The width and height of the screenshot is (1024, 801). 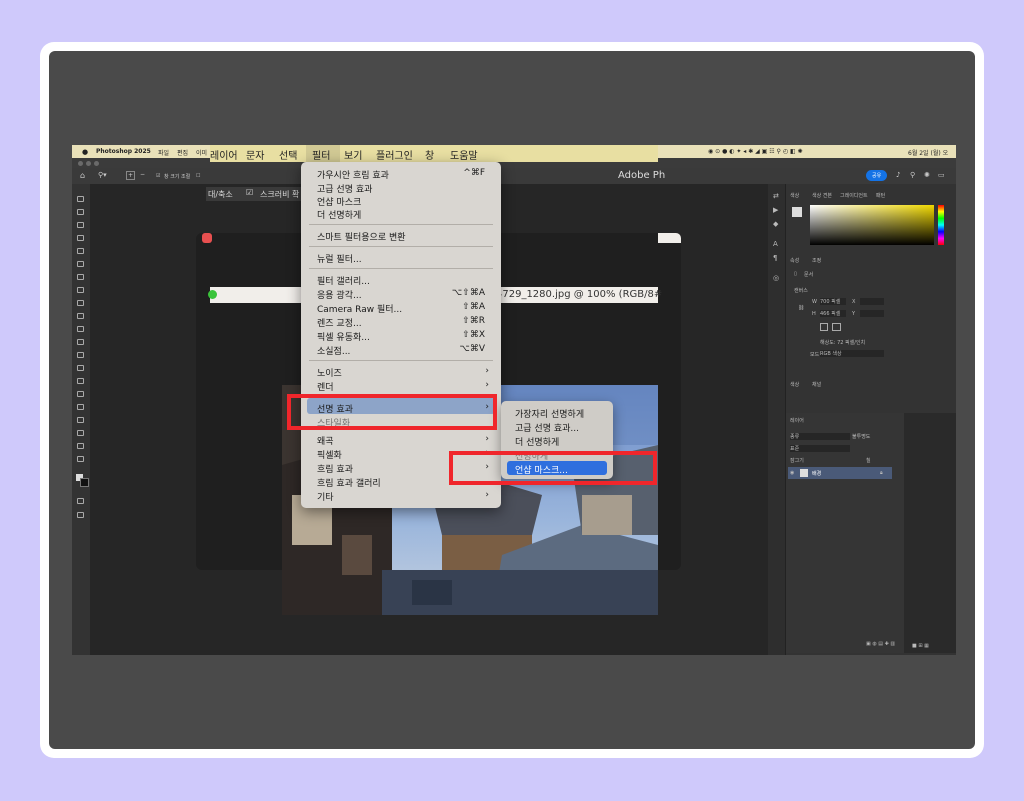 What do you see at coordinates (80, 420) in the screenshot?
I see `path-select-icon` at bounding box center [80, 420].